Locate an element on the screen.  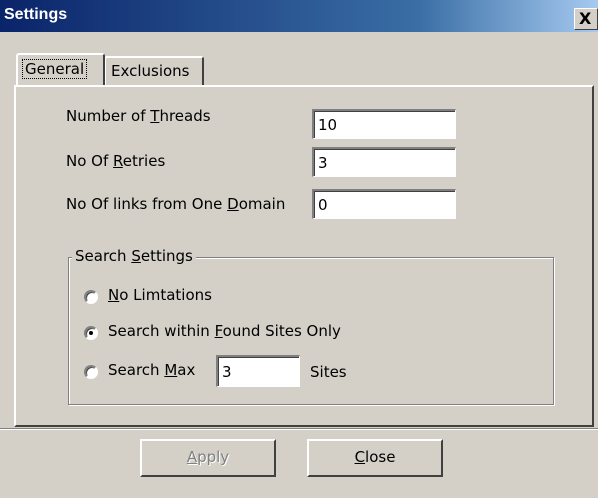
no-limitations-radio is located at coordinates (91, 297).